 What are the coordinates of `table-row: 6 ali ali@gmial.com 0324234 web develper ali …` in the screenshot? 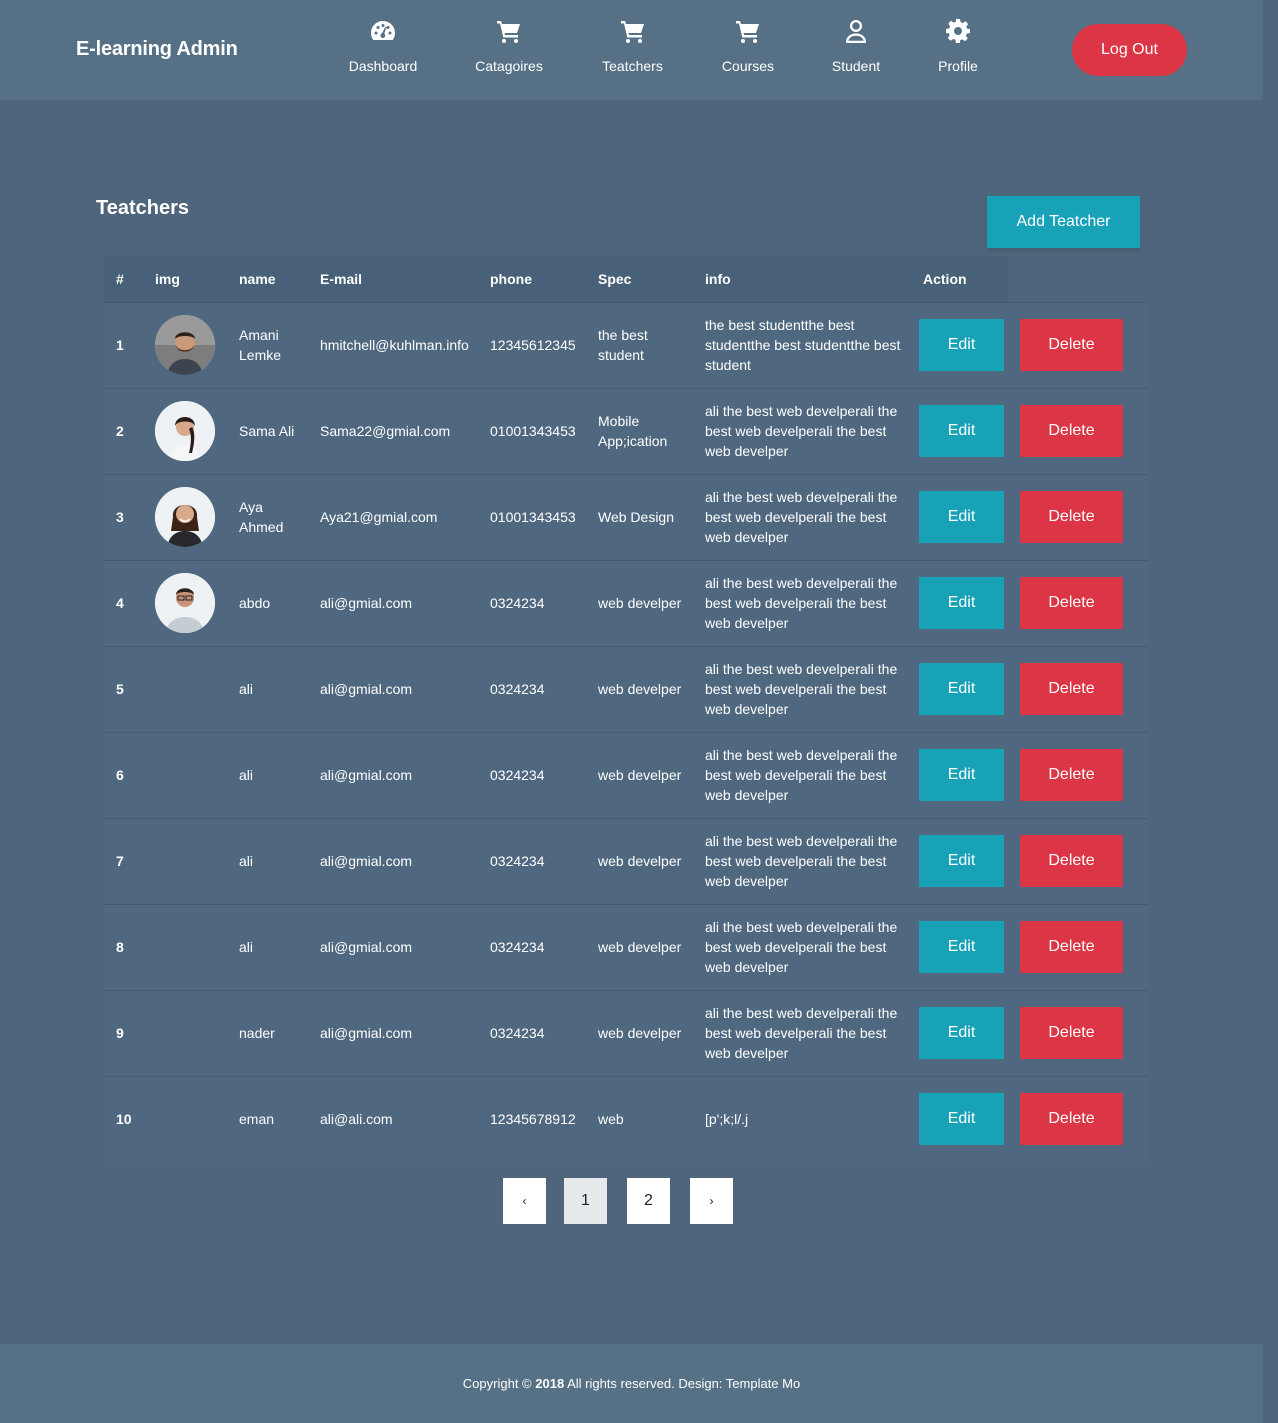 It's located at (625, 775).